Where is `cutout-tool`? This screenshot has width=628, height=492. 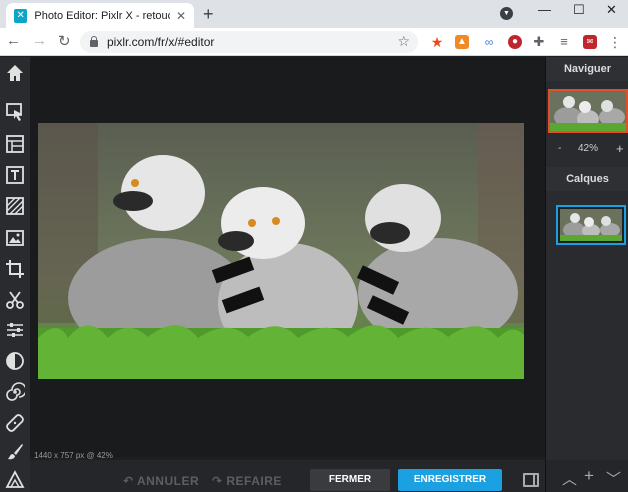 cutout-tool is located at coordinates (15, 300).